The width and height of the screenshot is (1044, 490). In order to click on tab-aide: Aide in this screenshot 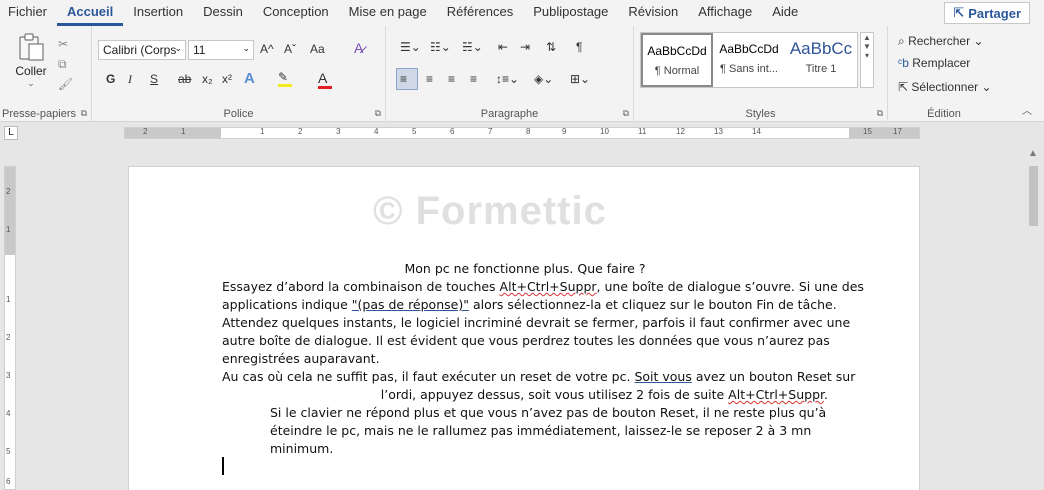, I will do `click(785, 13)`.